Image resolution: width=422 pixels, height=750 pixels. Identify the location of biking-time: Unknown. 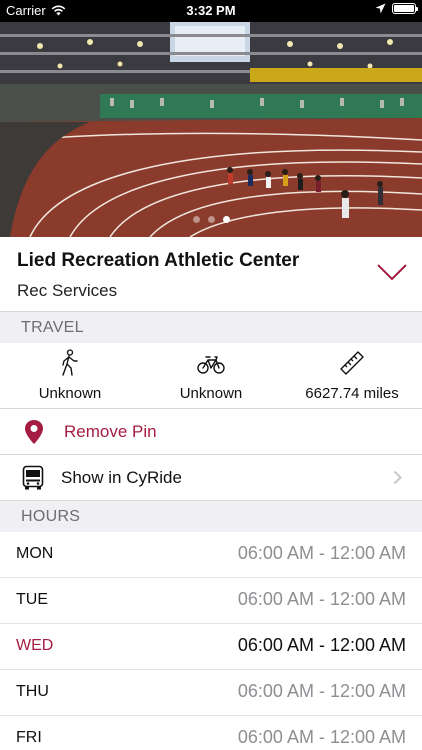
(211, 376).